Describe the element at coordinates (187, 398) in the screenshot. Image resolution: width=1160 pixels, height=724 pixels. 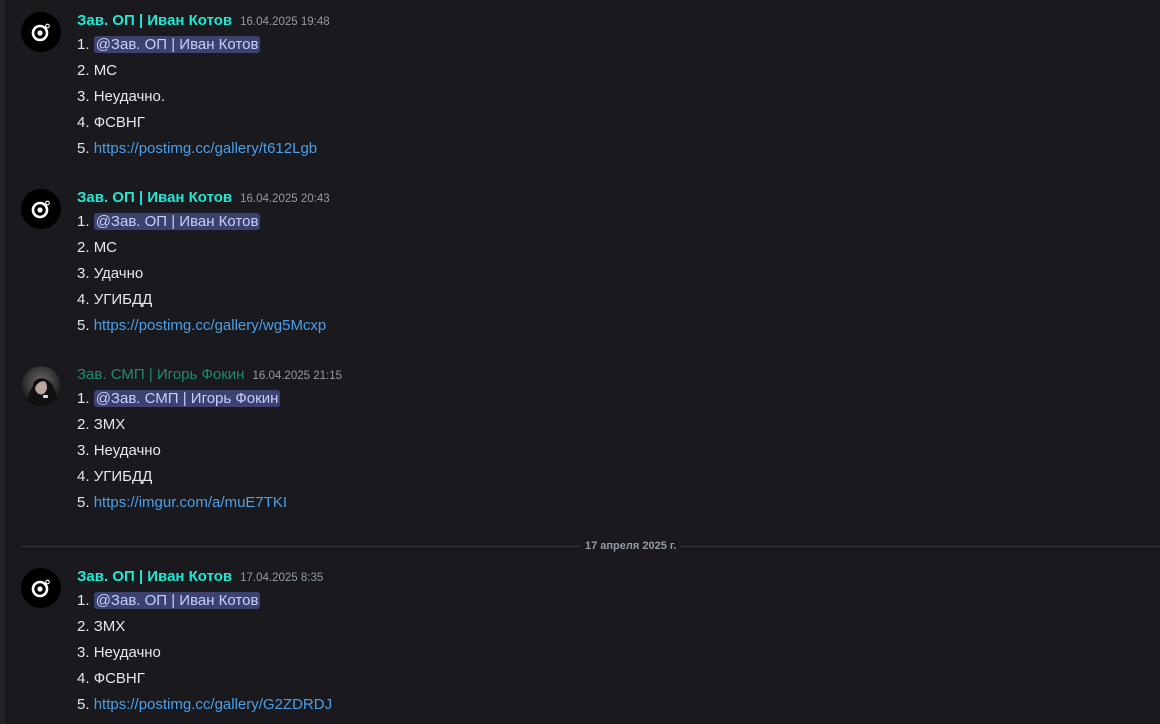
I see `user-mention: @Зав. СМП | Игорь Фокин` at that location.